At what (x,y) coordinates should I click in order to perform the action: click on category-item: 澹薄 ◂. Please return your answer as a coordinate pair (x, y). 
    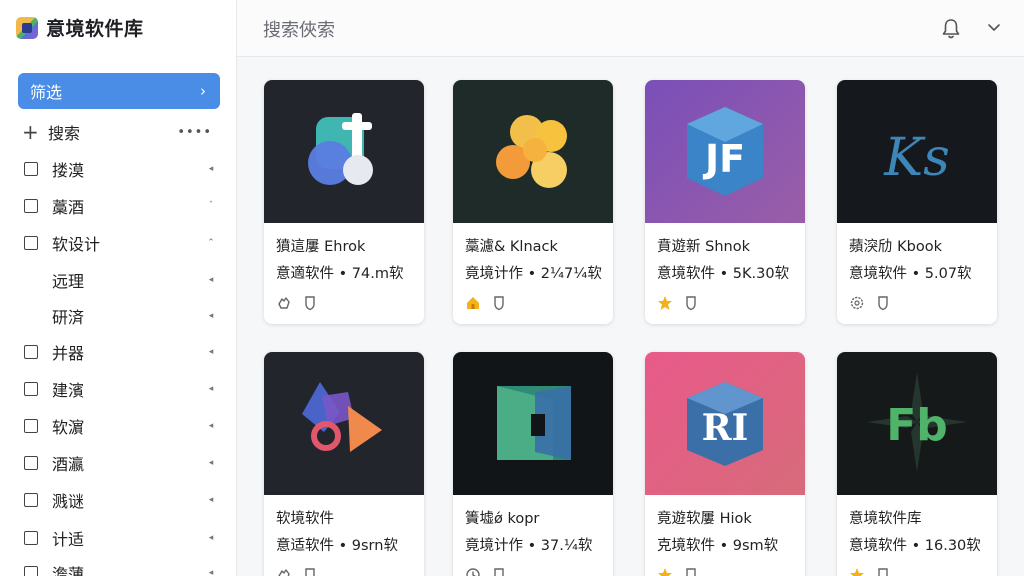
    Looking at the image, I should click on (120, 568).